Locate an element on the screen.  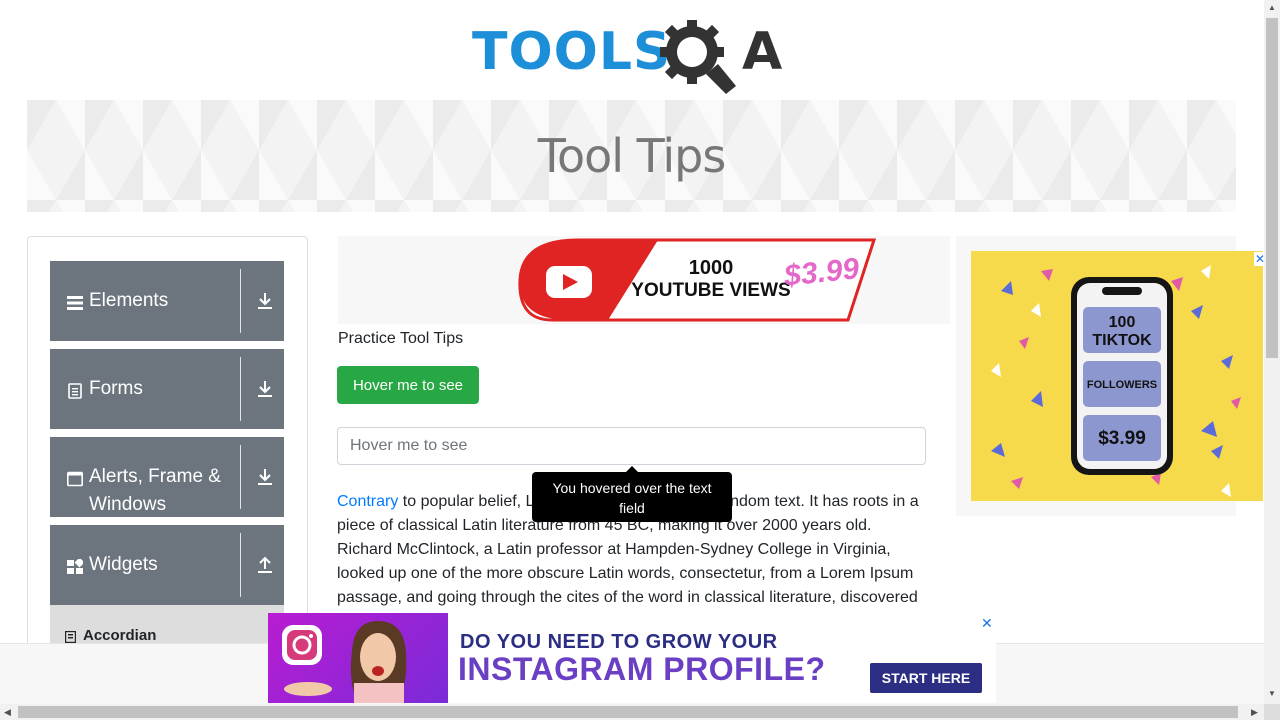
document-icon is located at coordinates (75, 391).